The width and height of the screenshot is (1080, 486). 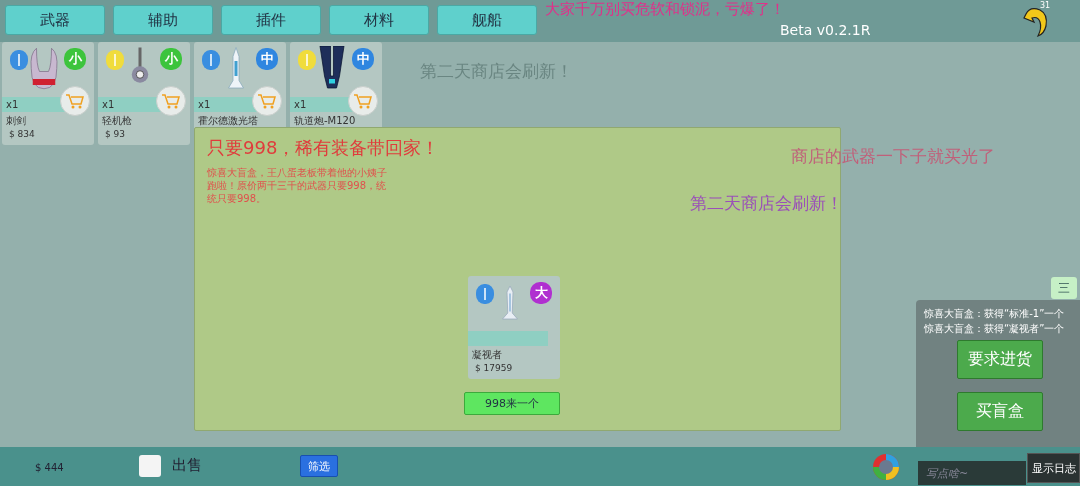 What do you see at coordinates (187, 465) in the screenshot?
I see `sell-label: 出售` at bounding box center [187, 465].